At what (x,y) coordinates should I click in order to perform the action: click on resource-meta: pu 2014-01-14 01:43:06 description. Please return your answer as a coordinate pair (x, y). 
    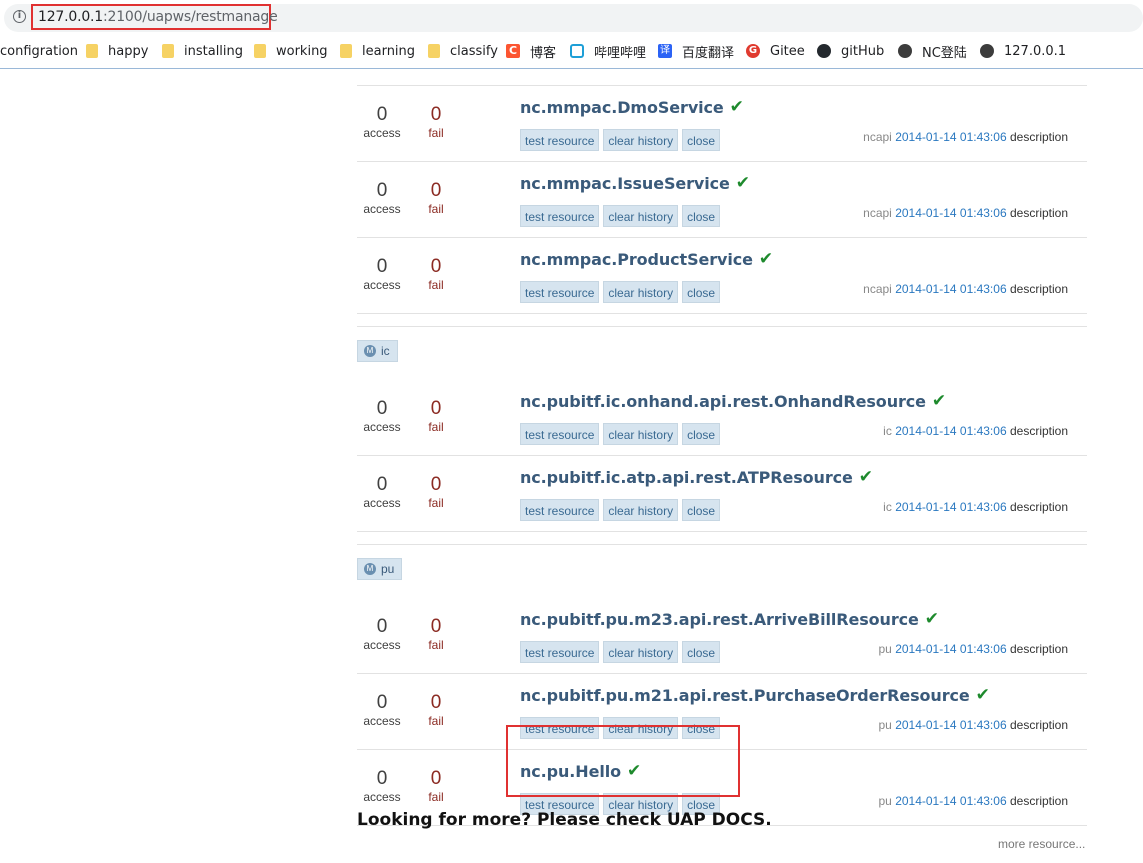
    Looking at the image, I should click on (973, 649).